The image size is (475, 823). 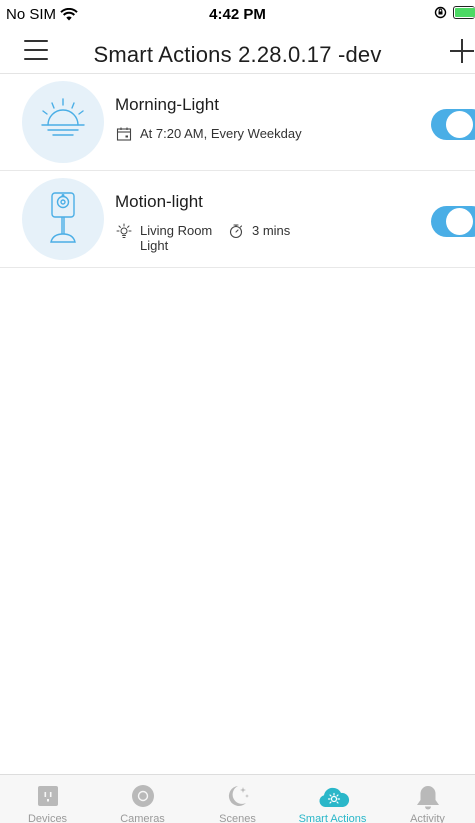 What do you see at coordinates (48, 796) in the screenshot?
I see `outlet-icon` at bounding box center [48, 796].